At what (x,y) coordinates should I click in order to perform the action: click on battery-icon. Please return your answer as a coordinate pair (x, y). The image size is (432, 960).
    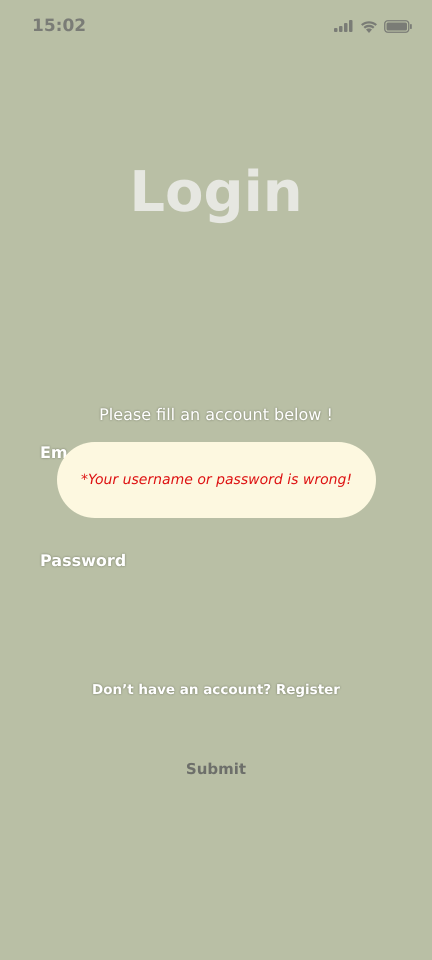
    Looking at the image, I should click on (398, 26).